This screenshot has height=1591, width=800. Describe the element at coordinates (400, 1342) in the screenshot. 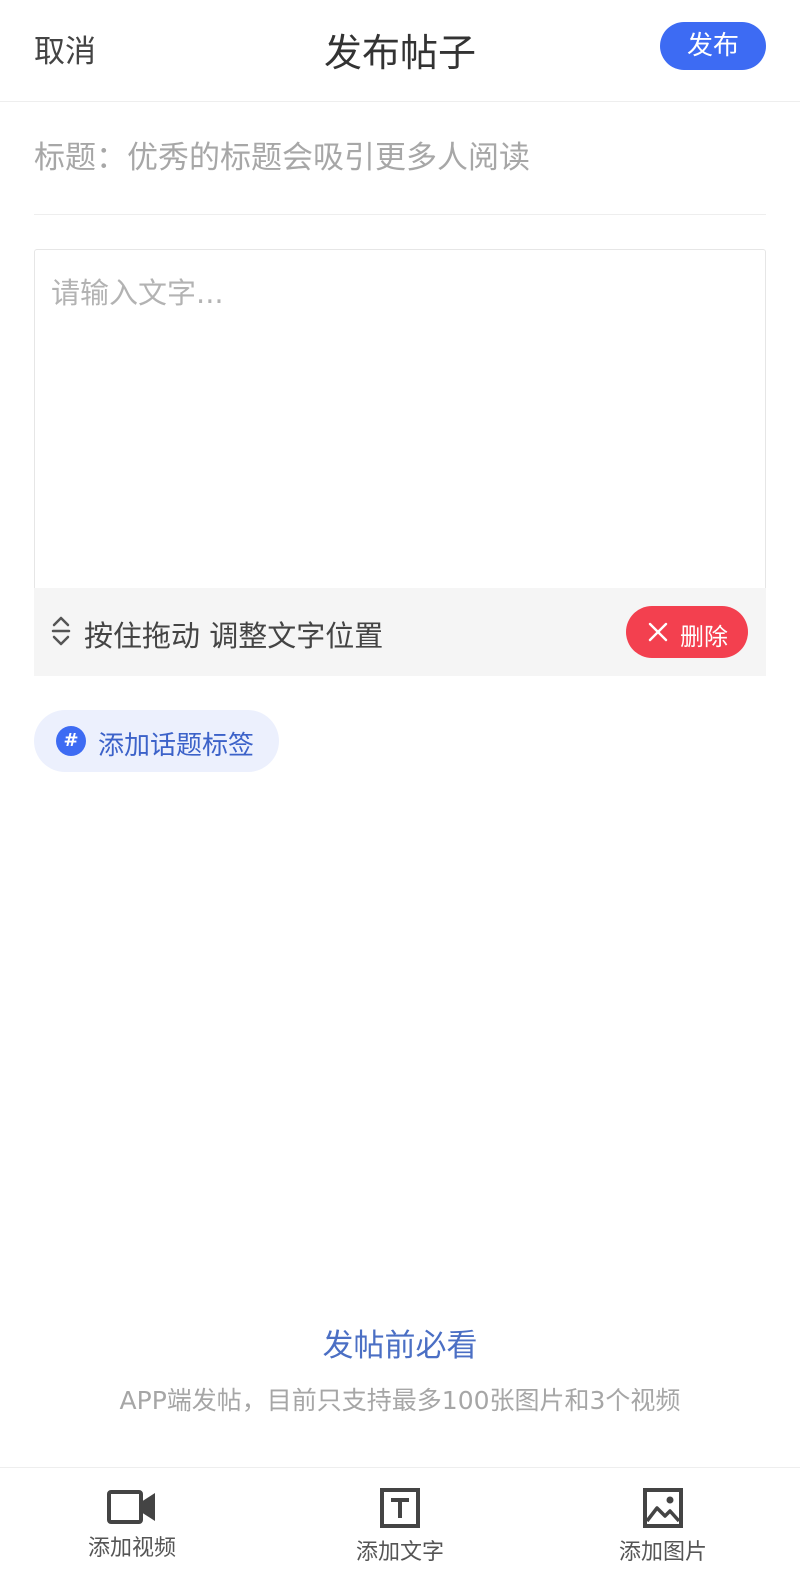

I see `posting-guide-link: 发帖前必看` at that location.